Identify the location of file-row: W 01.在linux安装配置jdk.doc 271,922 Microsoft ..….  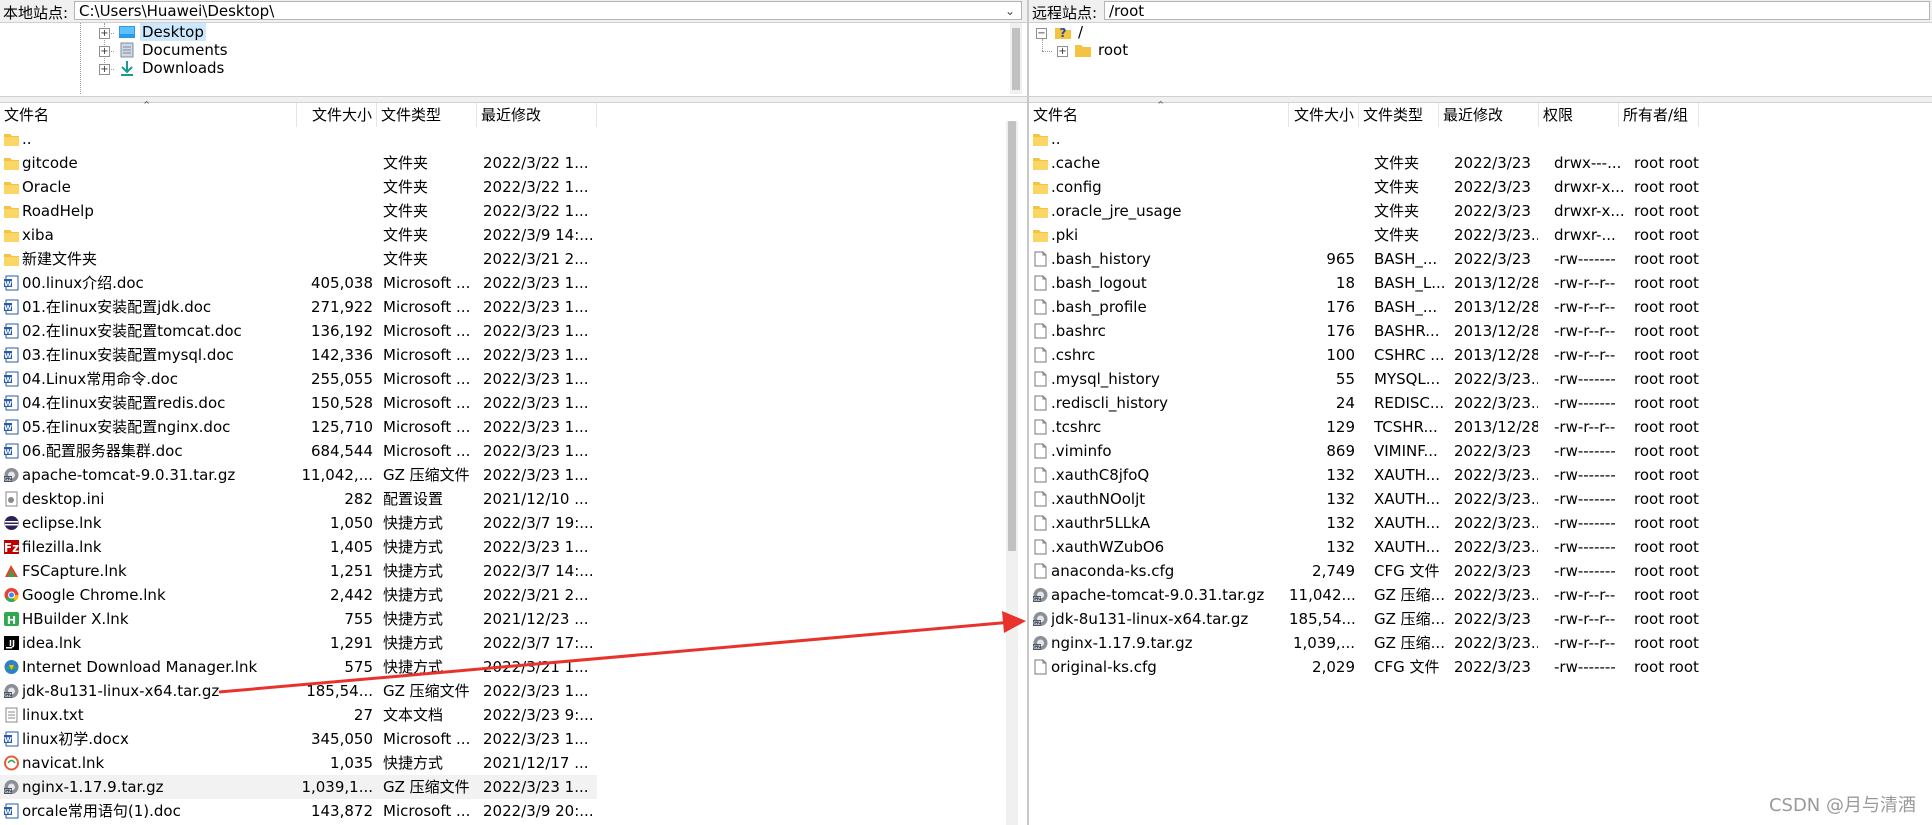
(298, 307).